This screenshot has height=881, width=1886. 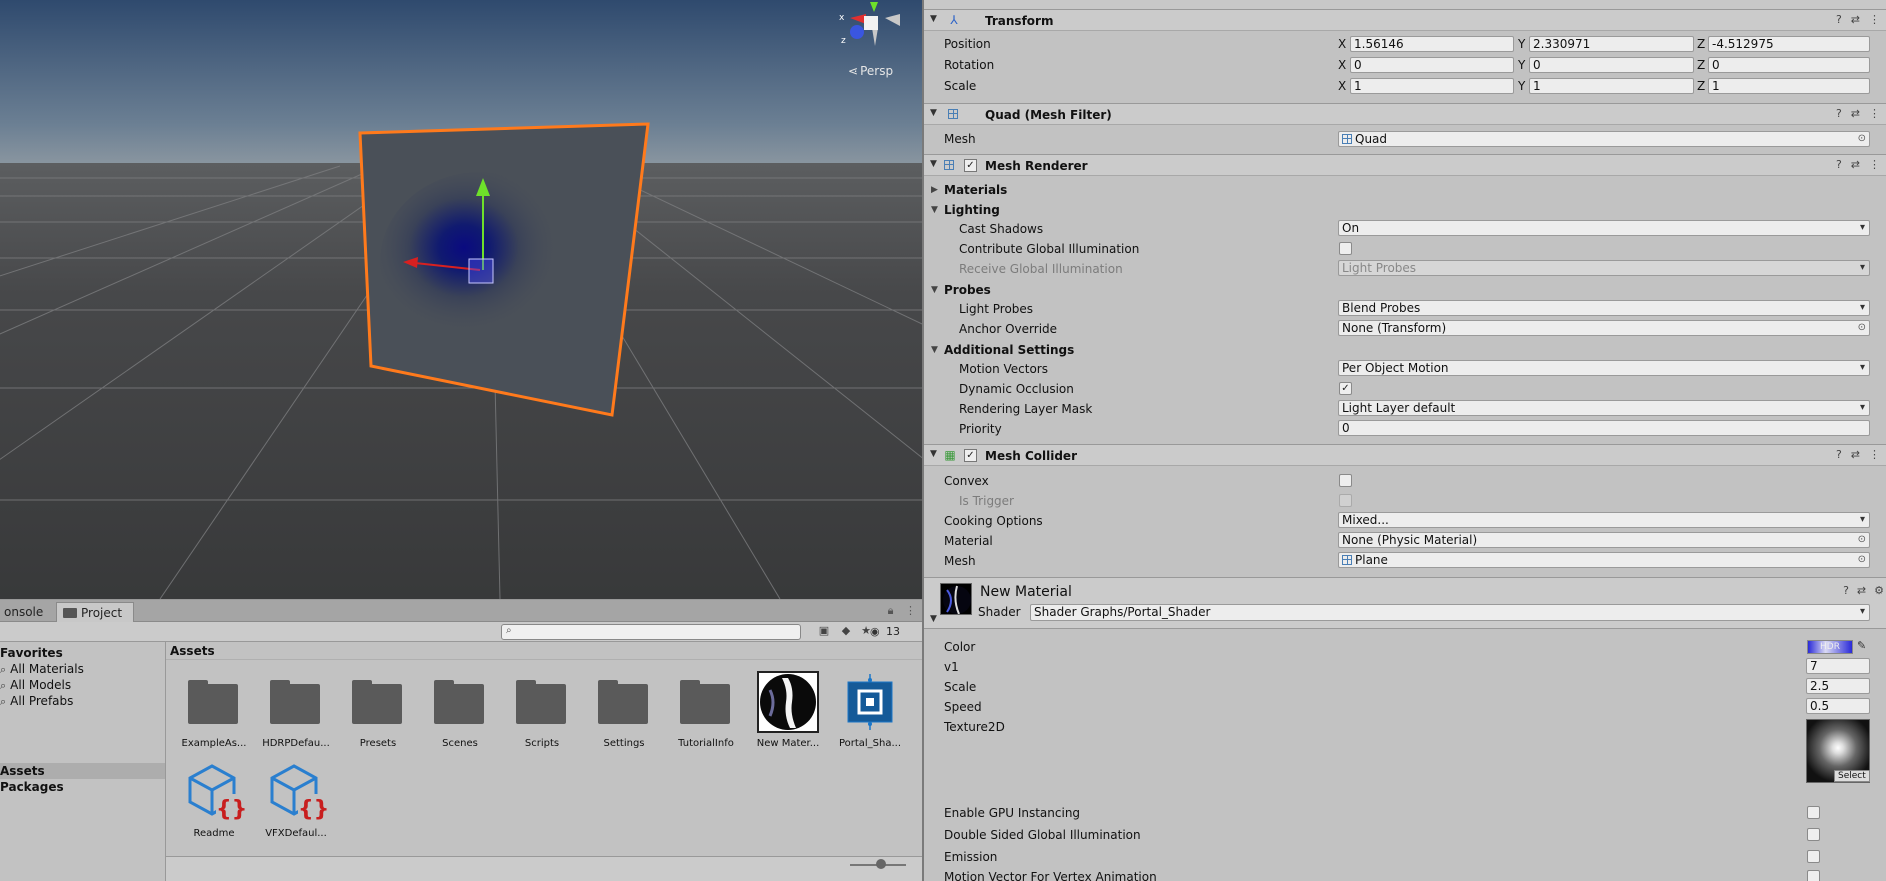 I want to click on priority-field: 0, so click(x=1604, y=428).